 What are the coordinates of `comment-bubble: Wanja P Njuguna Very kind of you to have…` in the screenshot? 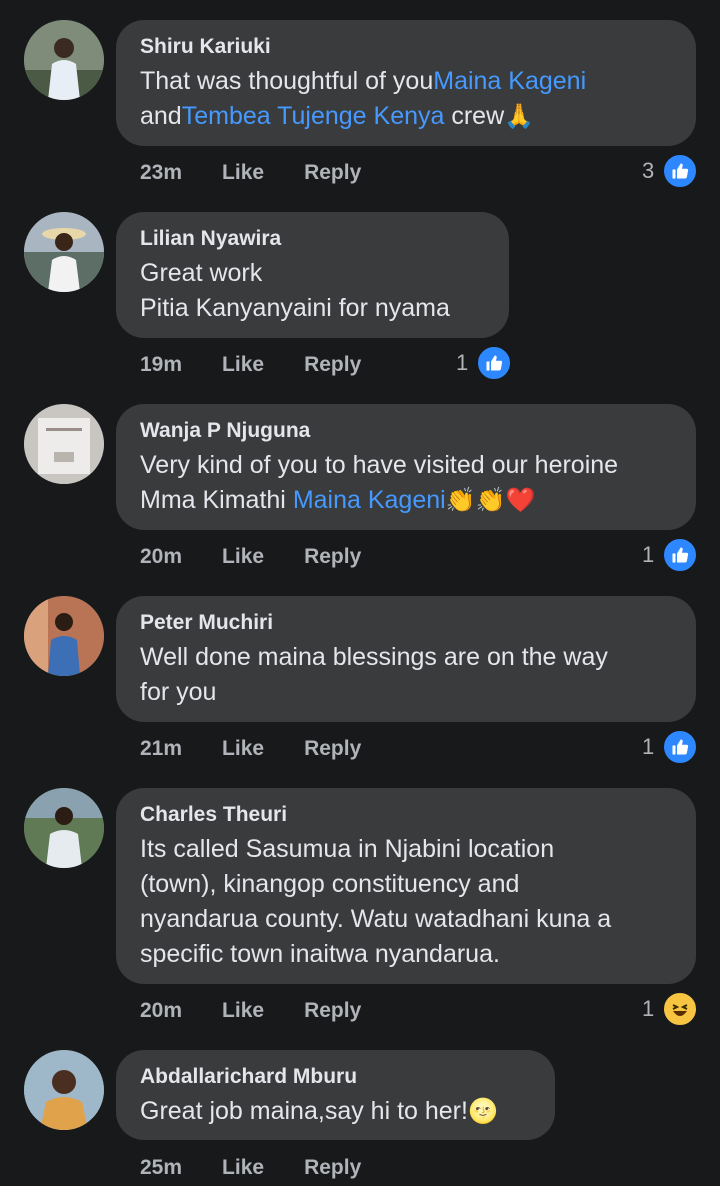 It's located at (406, 467).